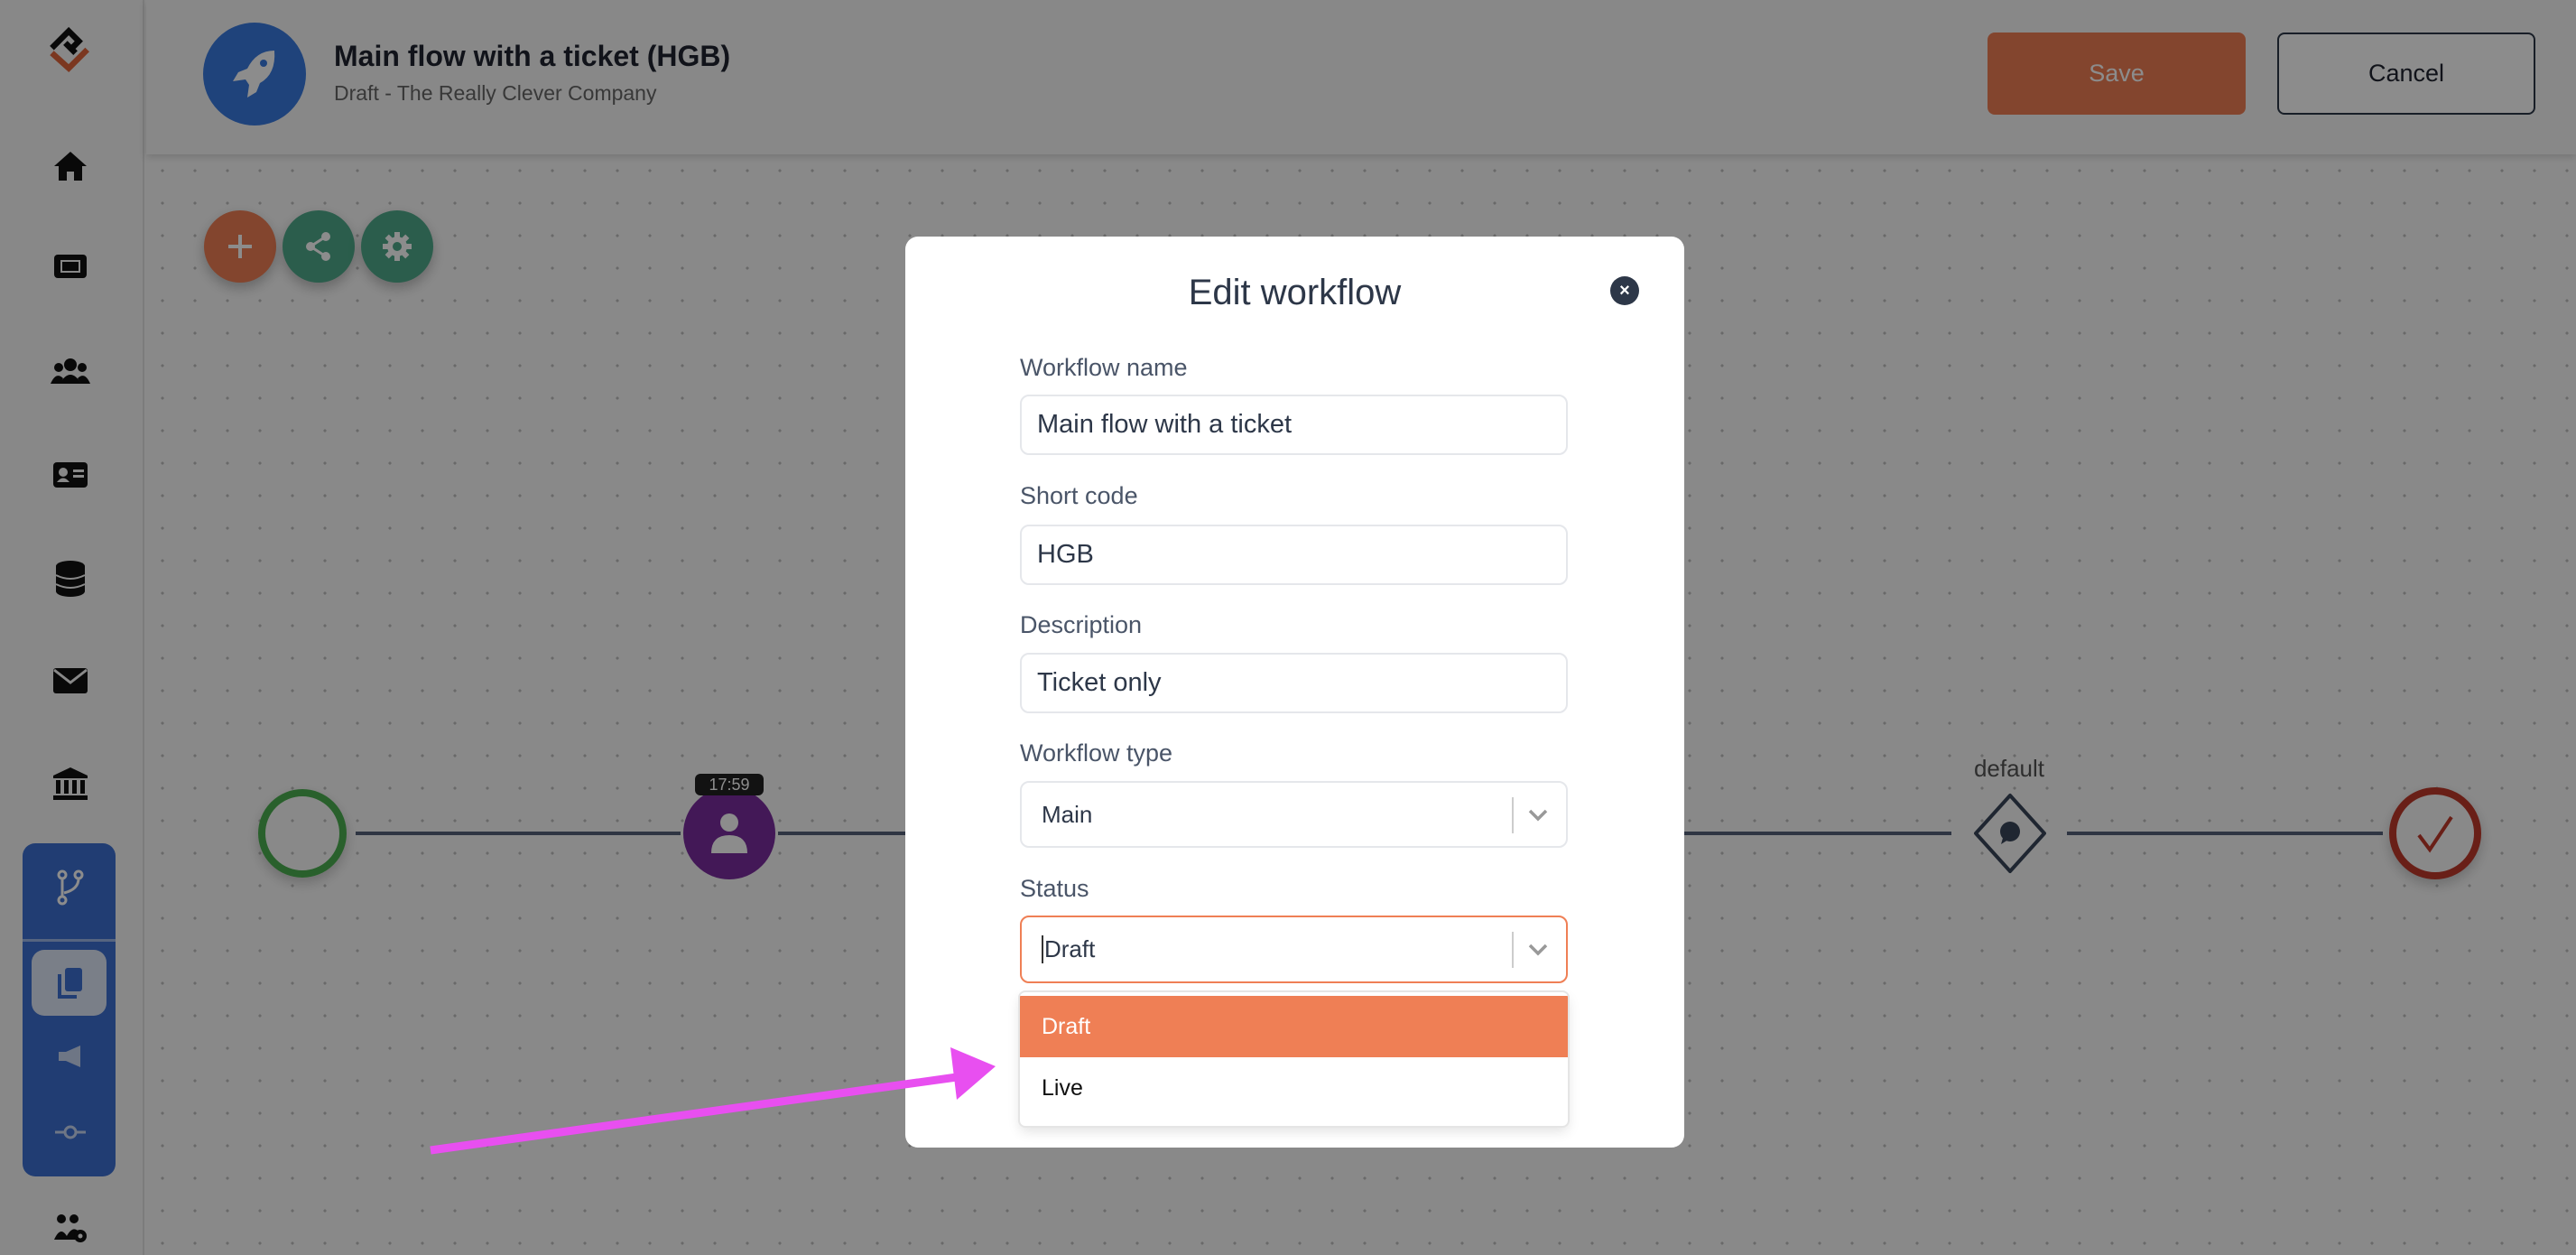  What do you see at coordinates (1625, 290) in the screenshot?
I see `close-icon: ×` at bounding box center [1625, 290].